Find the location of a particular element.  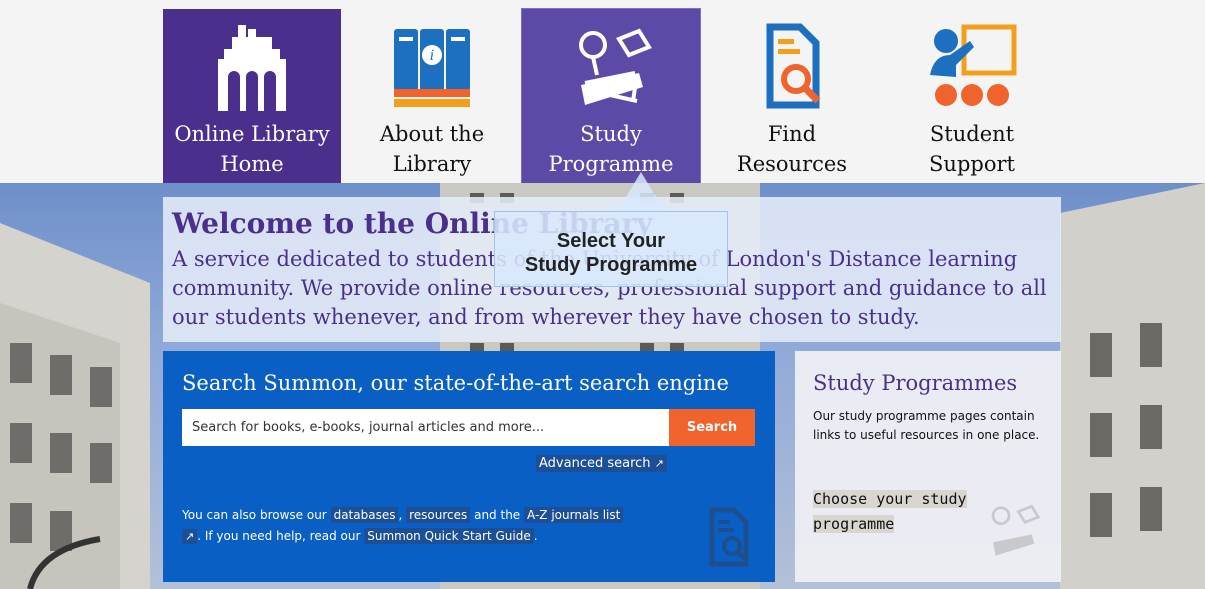

teacher-board-icon is located at coordinates (973, 65).